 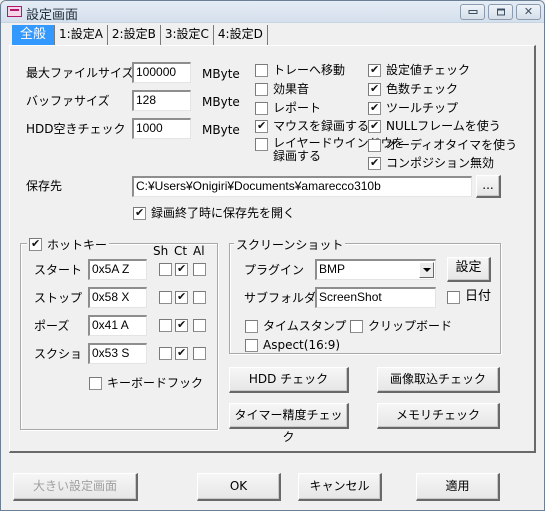 I want to click on hdd-free-check-unit: MByte, so click(x=221, y=130).